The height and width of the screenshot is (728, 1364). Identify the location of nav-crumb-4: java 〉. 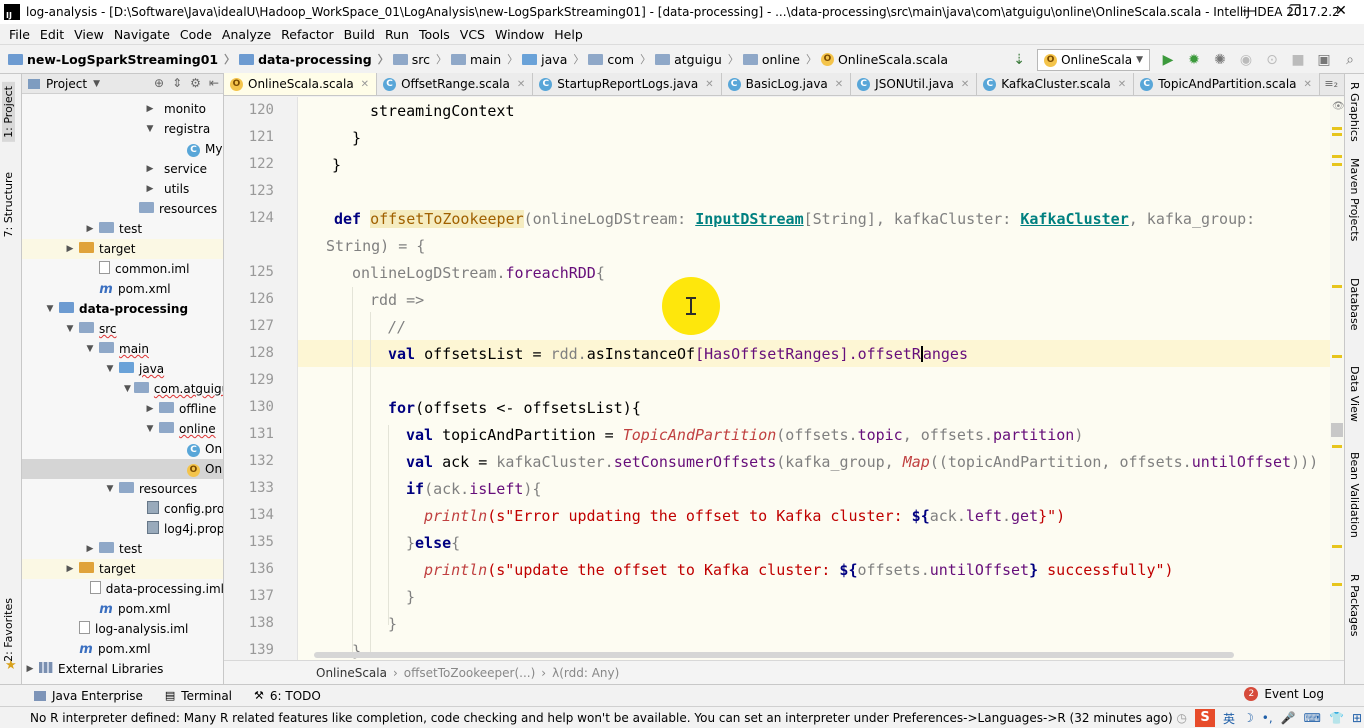
(553, 59).